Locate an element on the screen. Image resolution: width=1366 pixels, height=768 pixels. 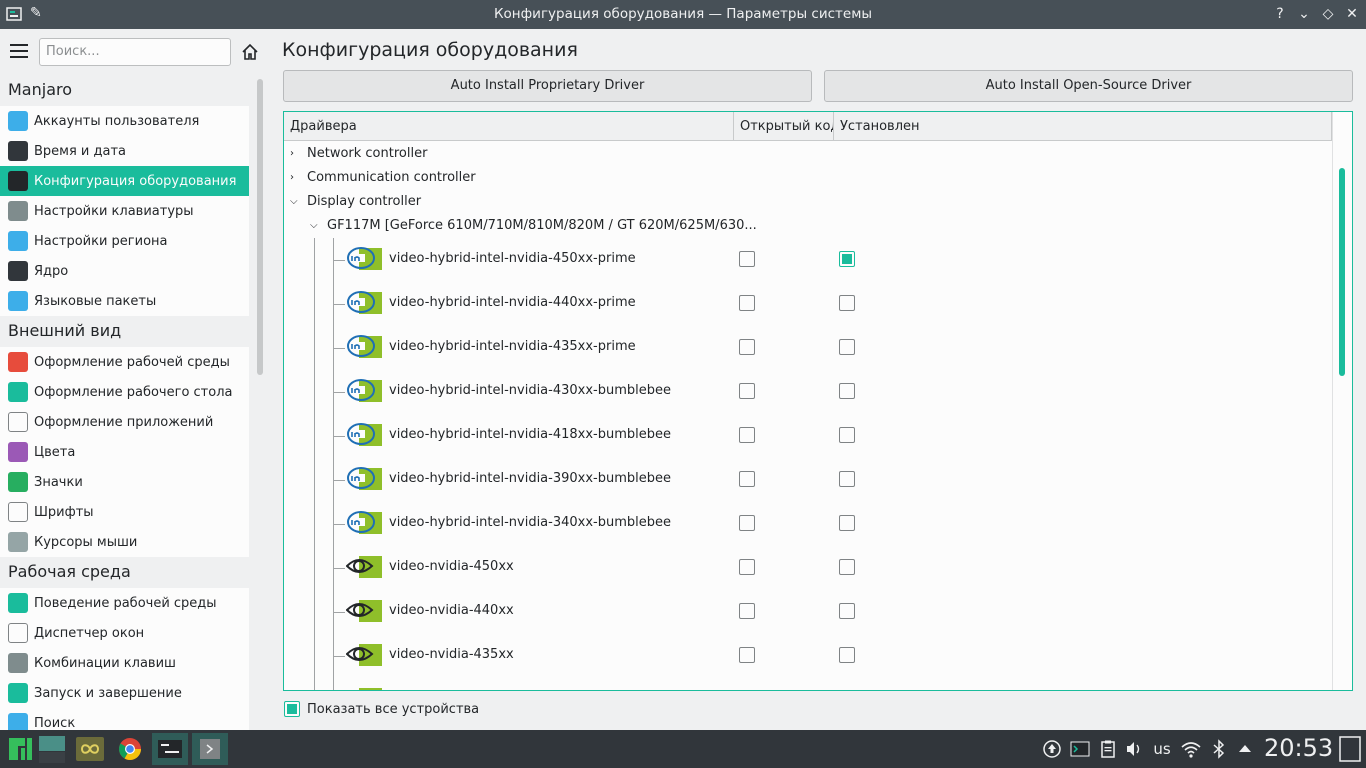
pager-icon is located at coordinates (53, 749).